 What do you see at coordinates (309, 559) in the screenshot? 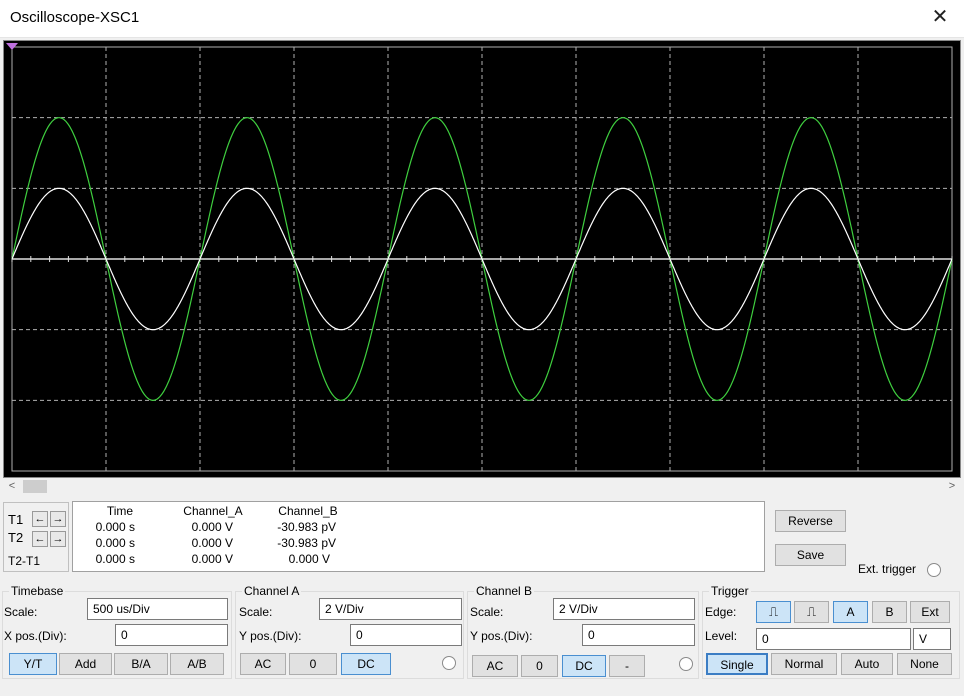
I see `row3-channel-b: 0.000 V` at bounding box center [309, 559].